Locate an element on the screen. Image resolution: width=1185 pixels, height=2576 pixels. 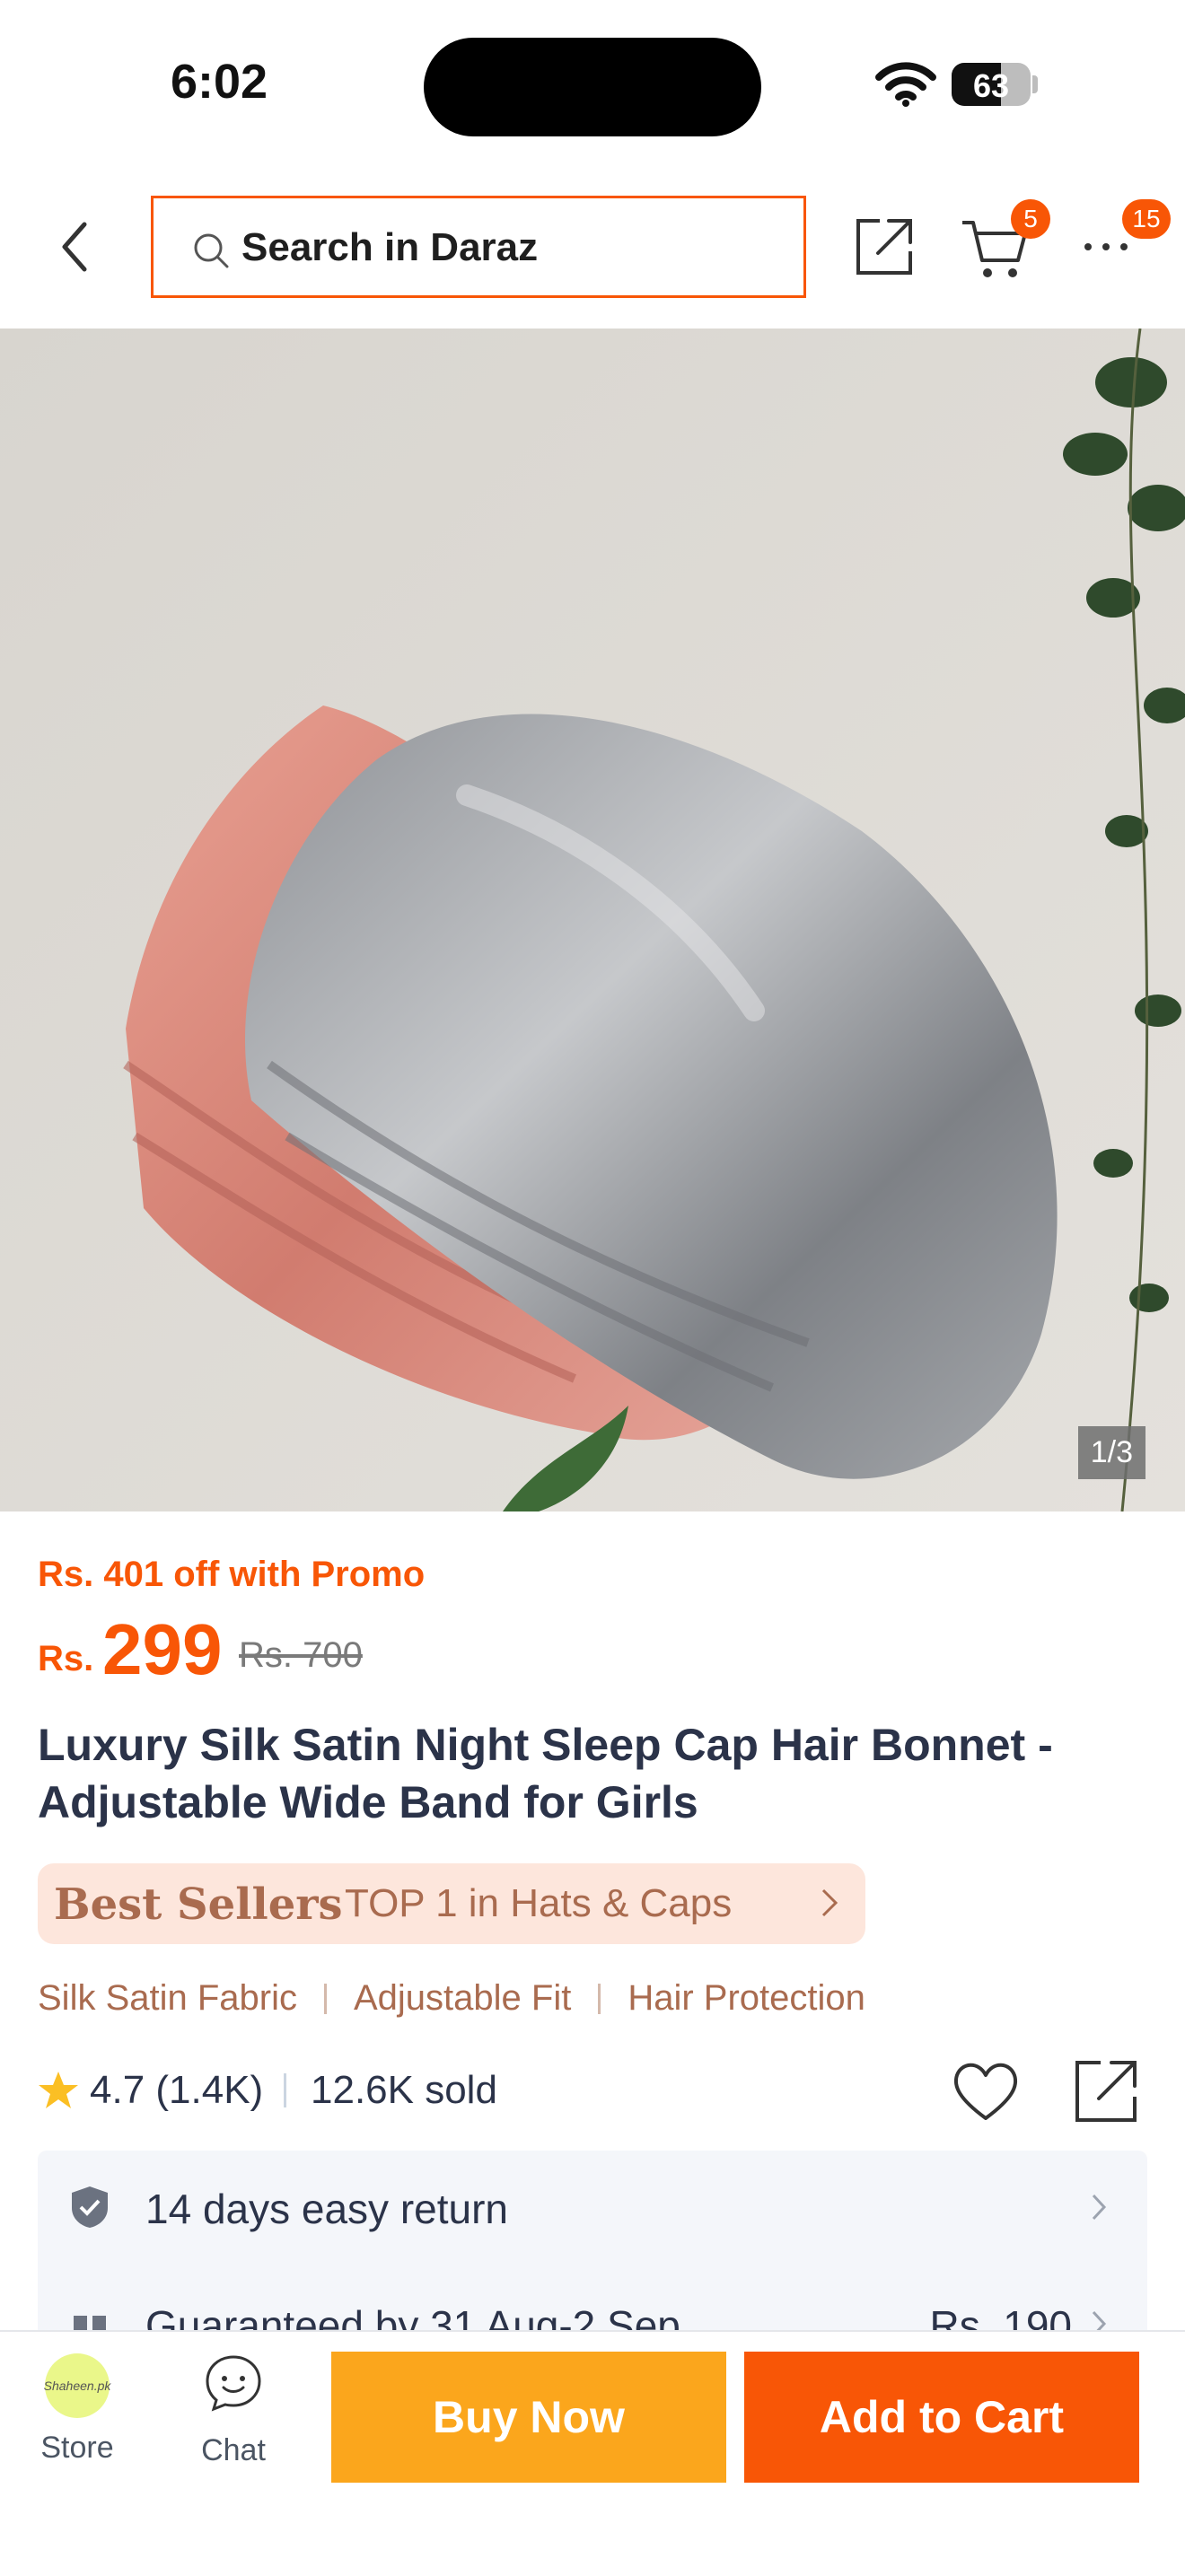
buy-now-button: Buy Now is located at coordinates (528, 2417).